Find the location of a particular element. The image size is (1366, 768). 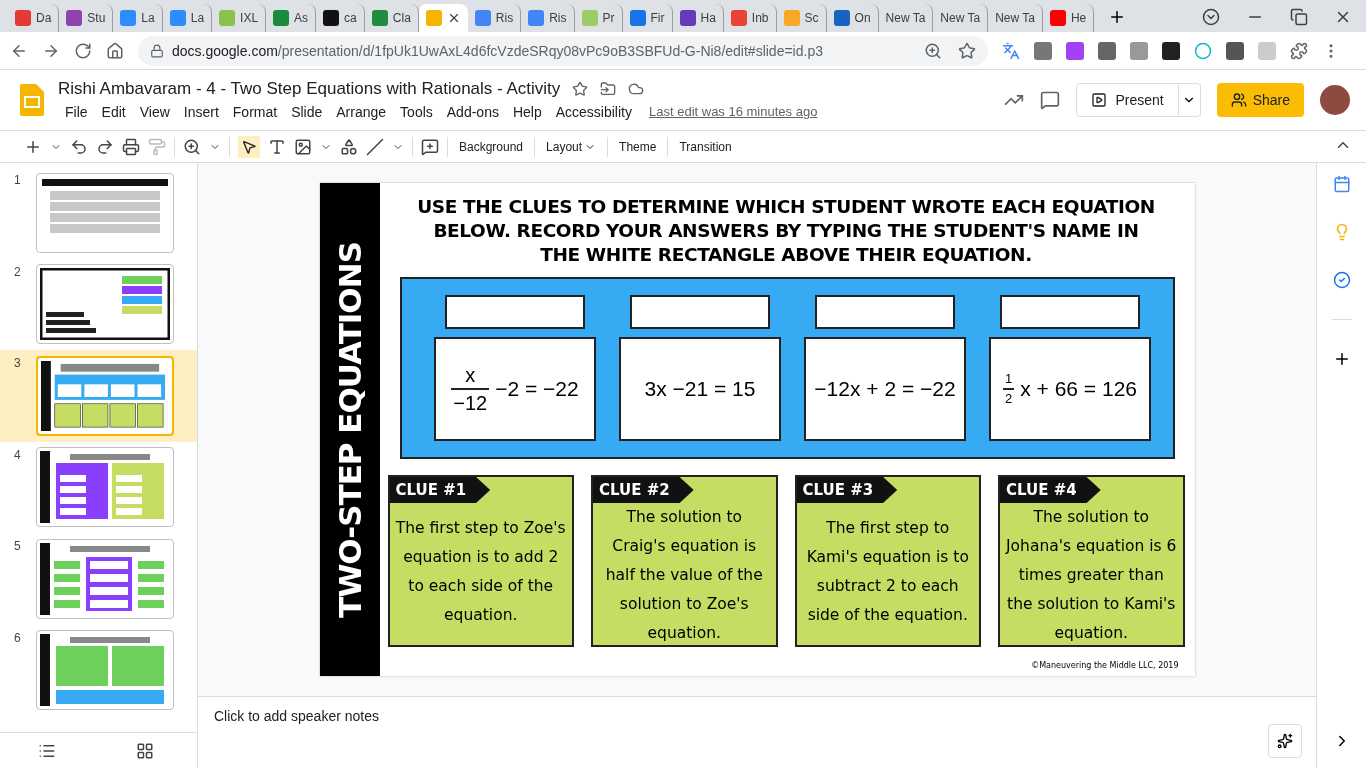

line-icon is located at coordinates (375, 146).